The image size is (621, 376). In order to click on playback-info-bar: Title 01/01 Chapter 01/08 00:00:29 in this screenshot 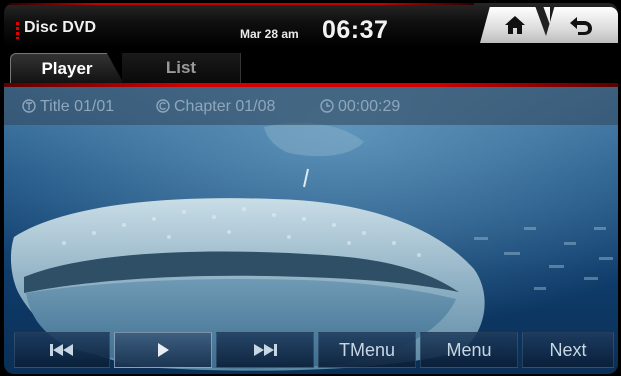, I will do `click(311, 106)`.